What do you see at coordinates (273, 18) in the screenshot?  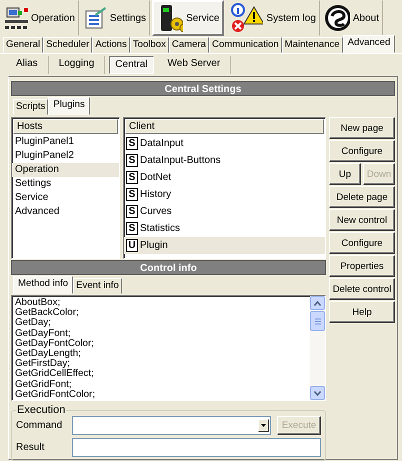 I see `toolbar-button: System log` at bounding box center [273, 18].